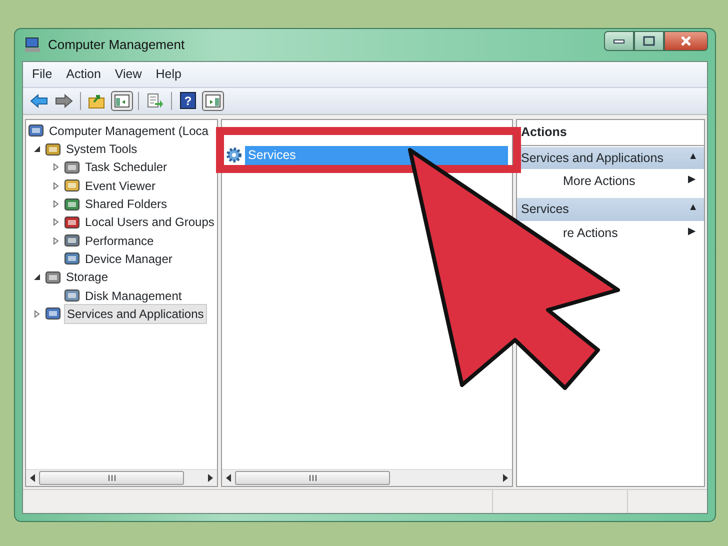 The height and width of the screenshot is (546, 728). Describe the element at coordinates (213, 100) in the screenshot. I see `action-pane-icon` at that location.